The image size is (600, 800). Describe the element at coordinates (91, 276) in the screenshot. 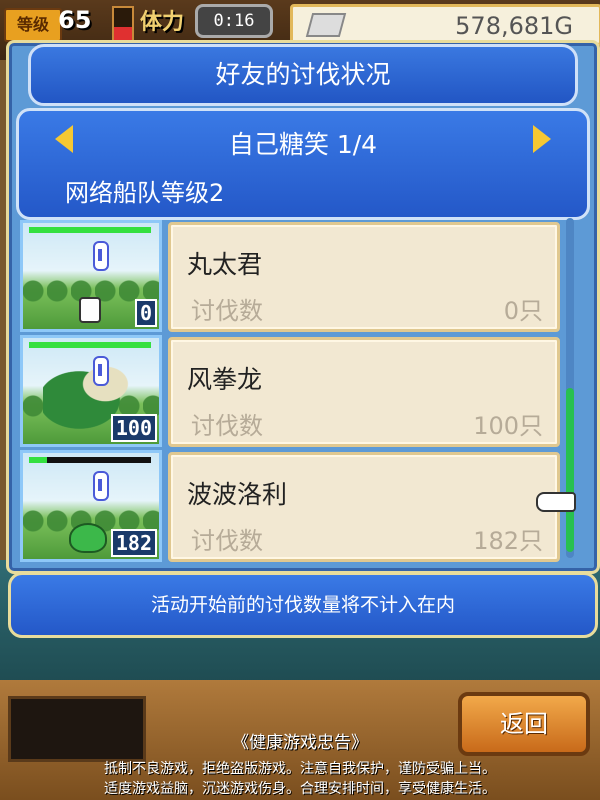

I see `monster-thumbnail: 0` at that location.